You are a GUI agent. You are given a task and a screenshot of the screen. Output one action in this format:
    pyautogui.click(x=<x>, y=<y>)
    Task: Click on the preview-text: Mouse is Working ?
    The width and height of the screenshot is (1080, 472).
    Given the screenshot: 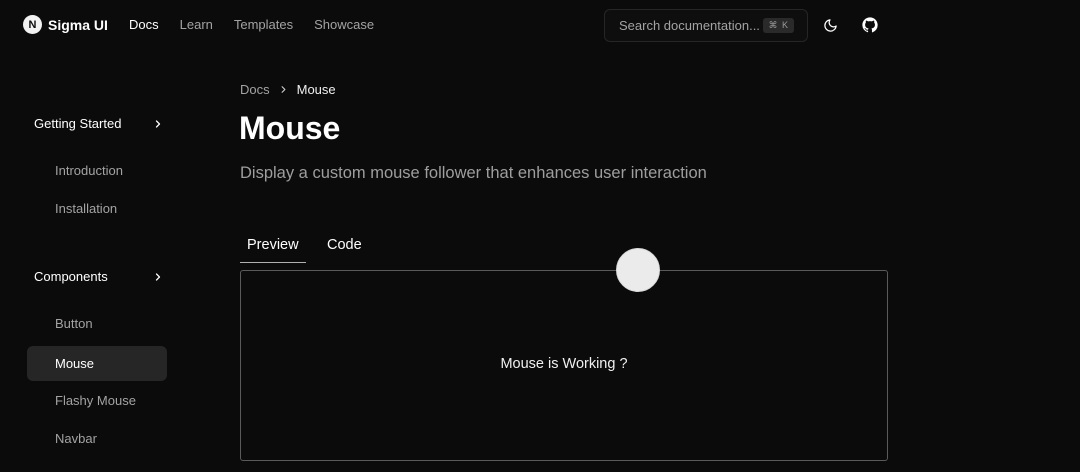 What is the action you would take?
    pyautogui.click(x=564, y=364)
    